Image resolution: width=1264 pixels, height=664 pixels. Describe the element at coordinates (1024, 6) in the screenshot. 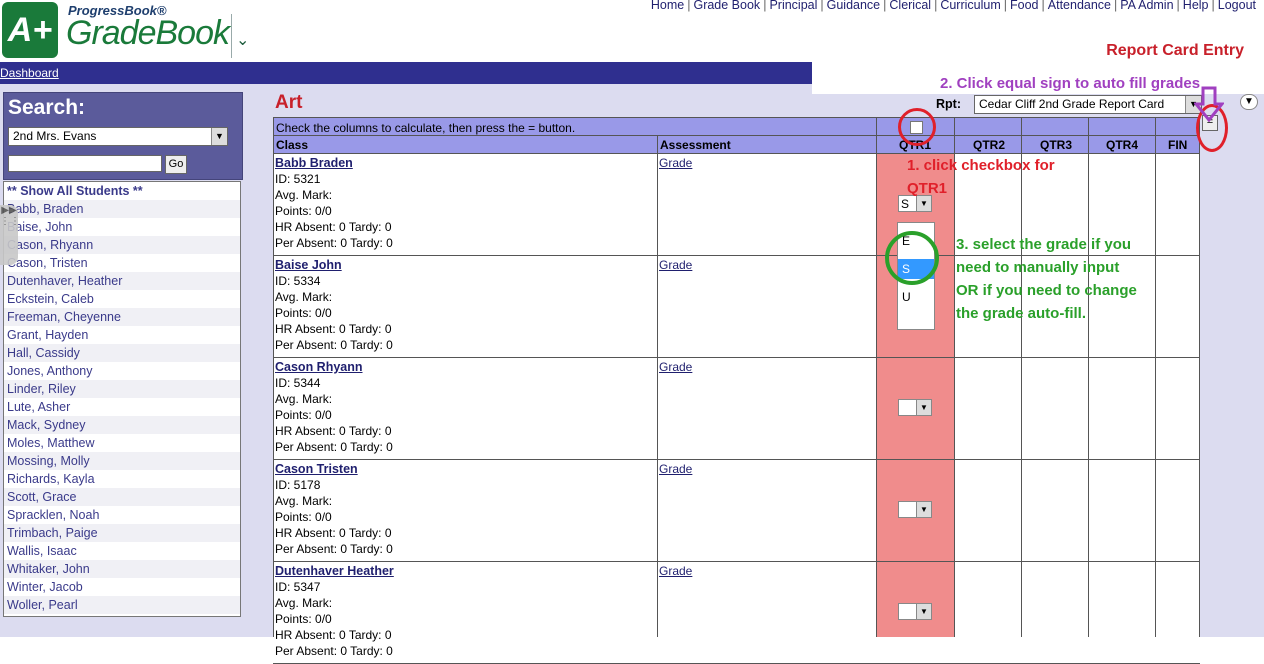

I see `nav-food: Food` at that location.